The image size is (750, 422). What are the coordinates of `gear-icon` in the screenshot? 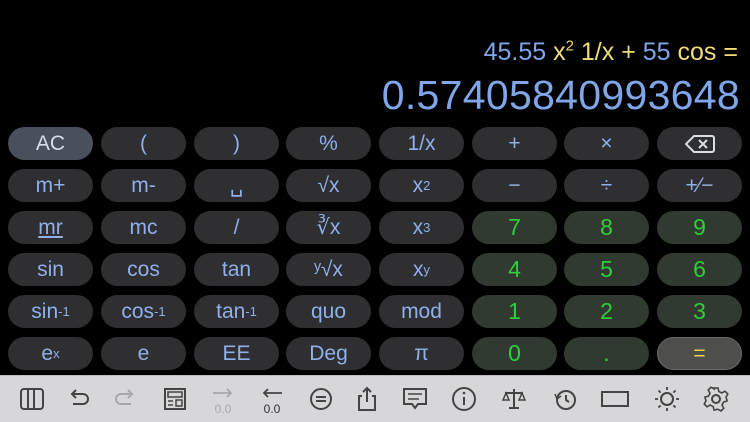 It's located at (716, 399).